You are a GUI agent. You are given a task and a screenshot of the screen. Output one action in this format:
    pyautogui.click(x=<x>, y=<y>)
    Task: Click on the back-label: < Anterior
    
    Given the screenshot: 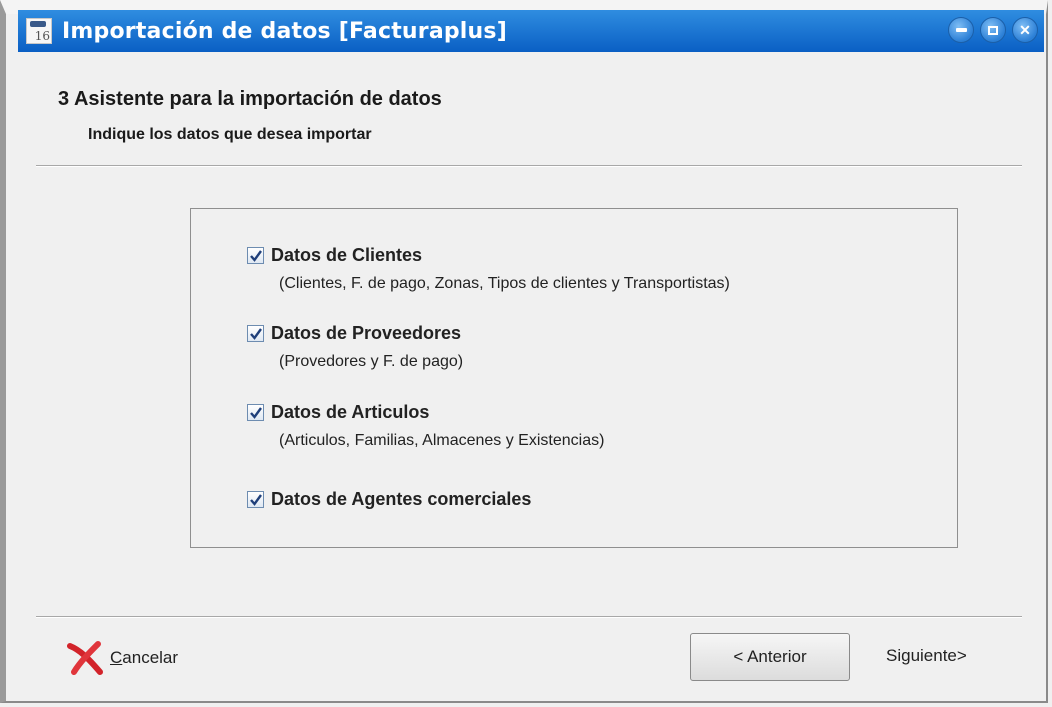 What is the action you would take?
    pyautogui.click(x=770, y=656)
    